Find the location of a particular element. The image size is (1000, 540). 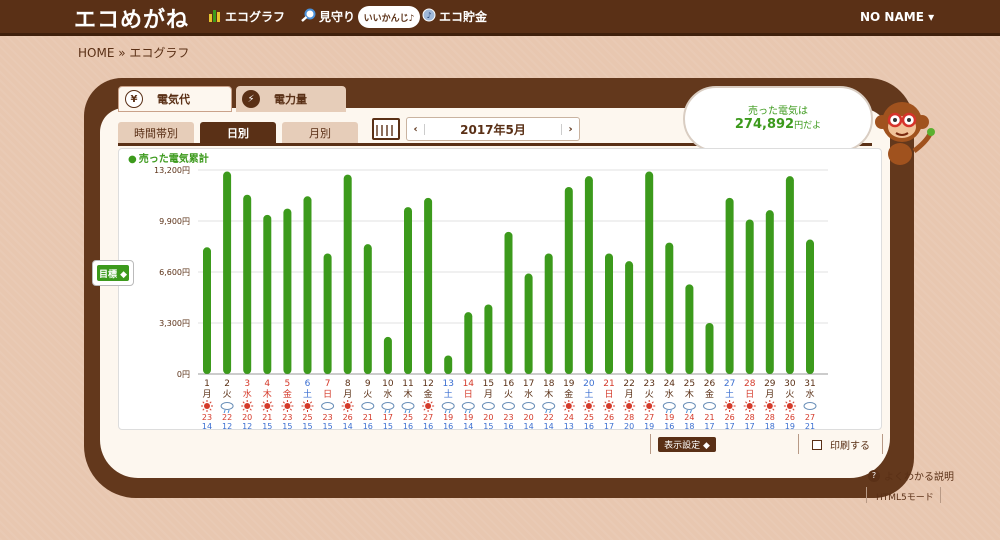

user-menu: NO NAME ▾ is located at coordinates (897, 17).